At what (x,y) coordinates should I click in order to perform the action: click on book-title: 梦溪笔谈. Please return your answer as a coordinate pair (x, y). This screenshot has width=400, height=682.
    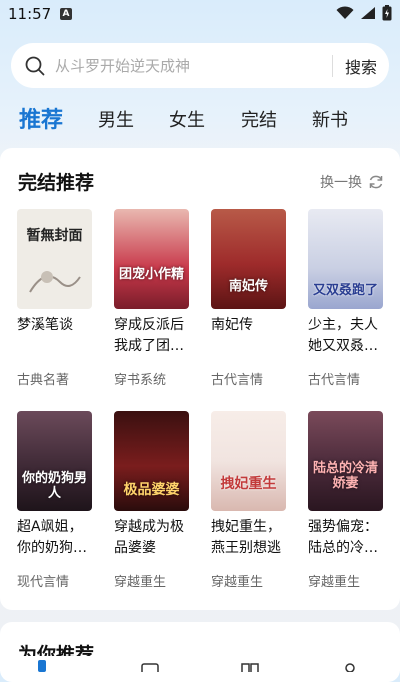
    Looking at the image, I should click on (45, 325).